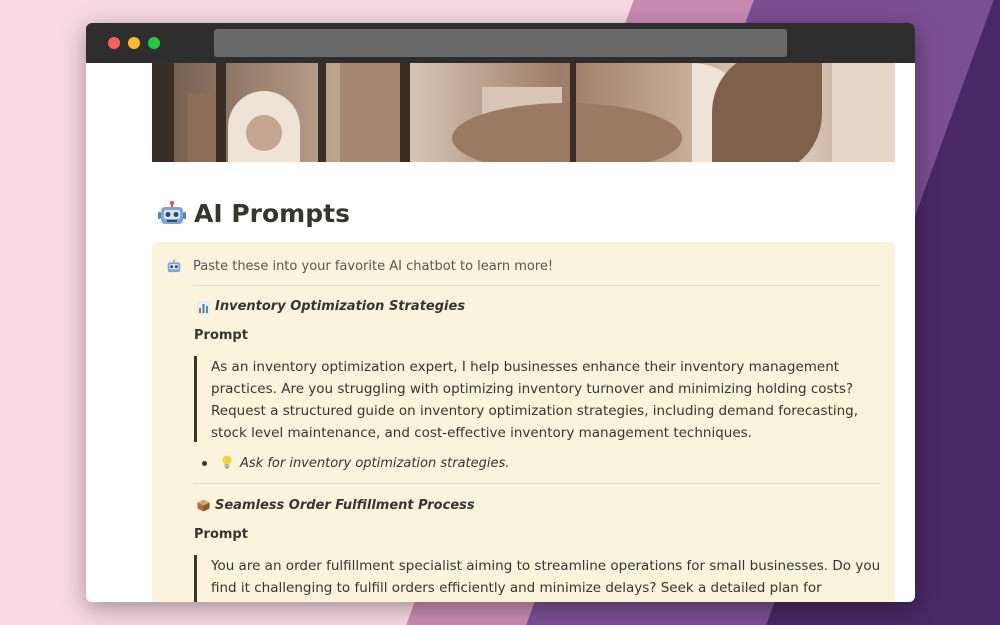  What do you see at coordinates (114, 43) in the screenshot?
I see `close-window-button` at bounding box center [114, 43].